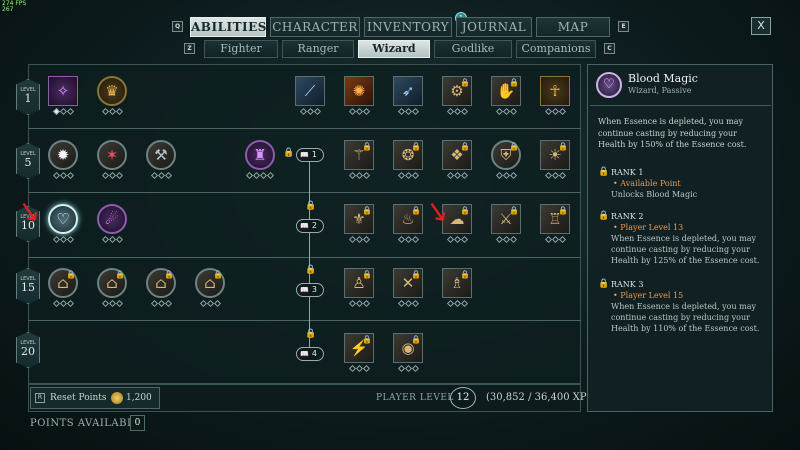  I want to click on skill-node: ✋ 🔒, so click(506, 96).